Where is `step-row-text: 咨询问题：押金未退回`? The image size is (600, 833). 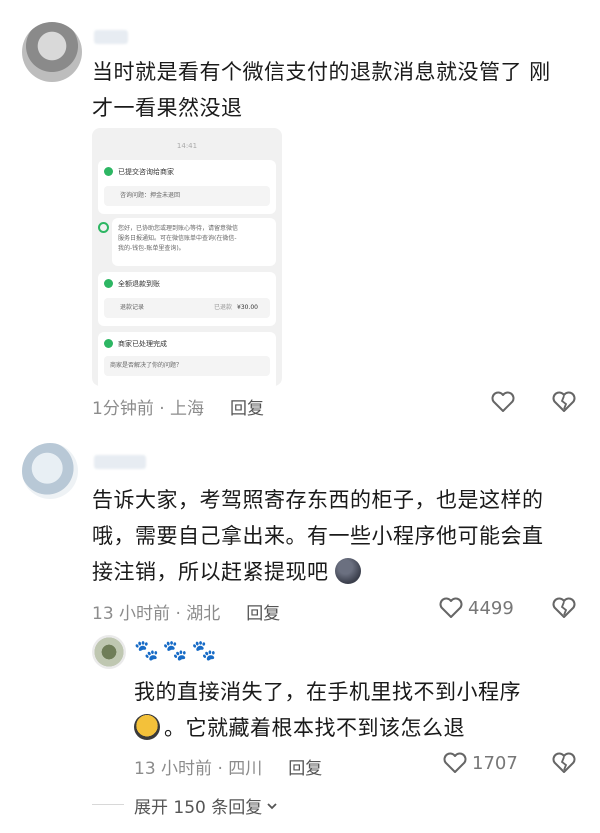
step-row-text: 咨询问题：押金未退回 is located at coordinates (150, 195).